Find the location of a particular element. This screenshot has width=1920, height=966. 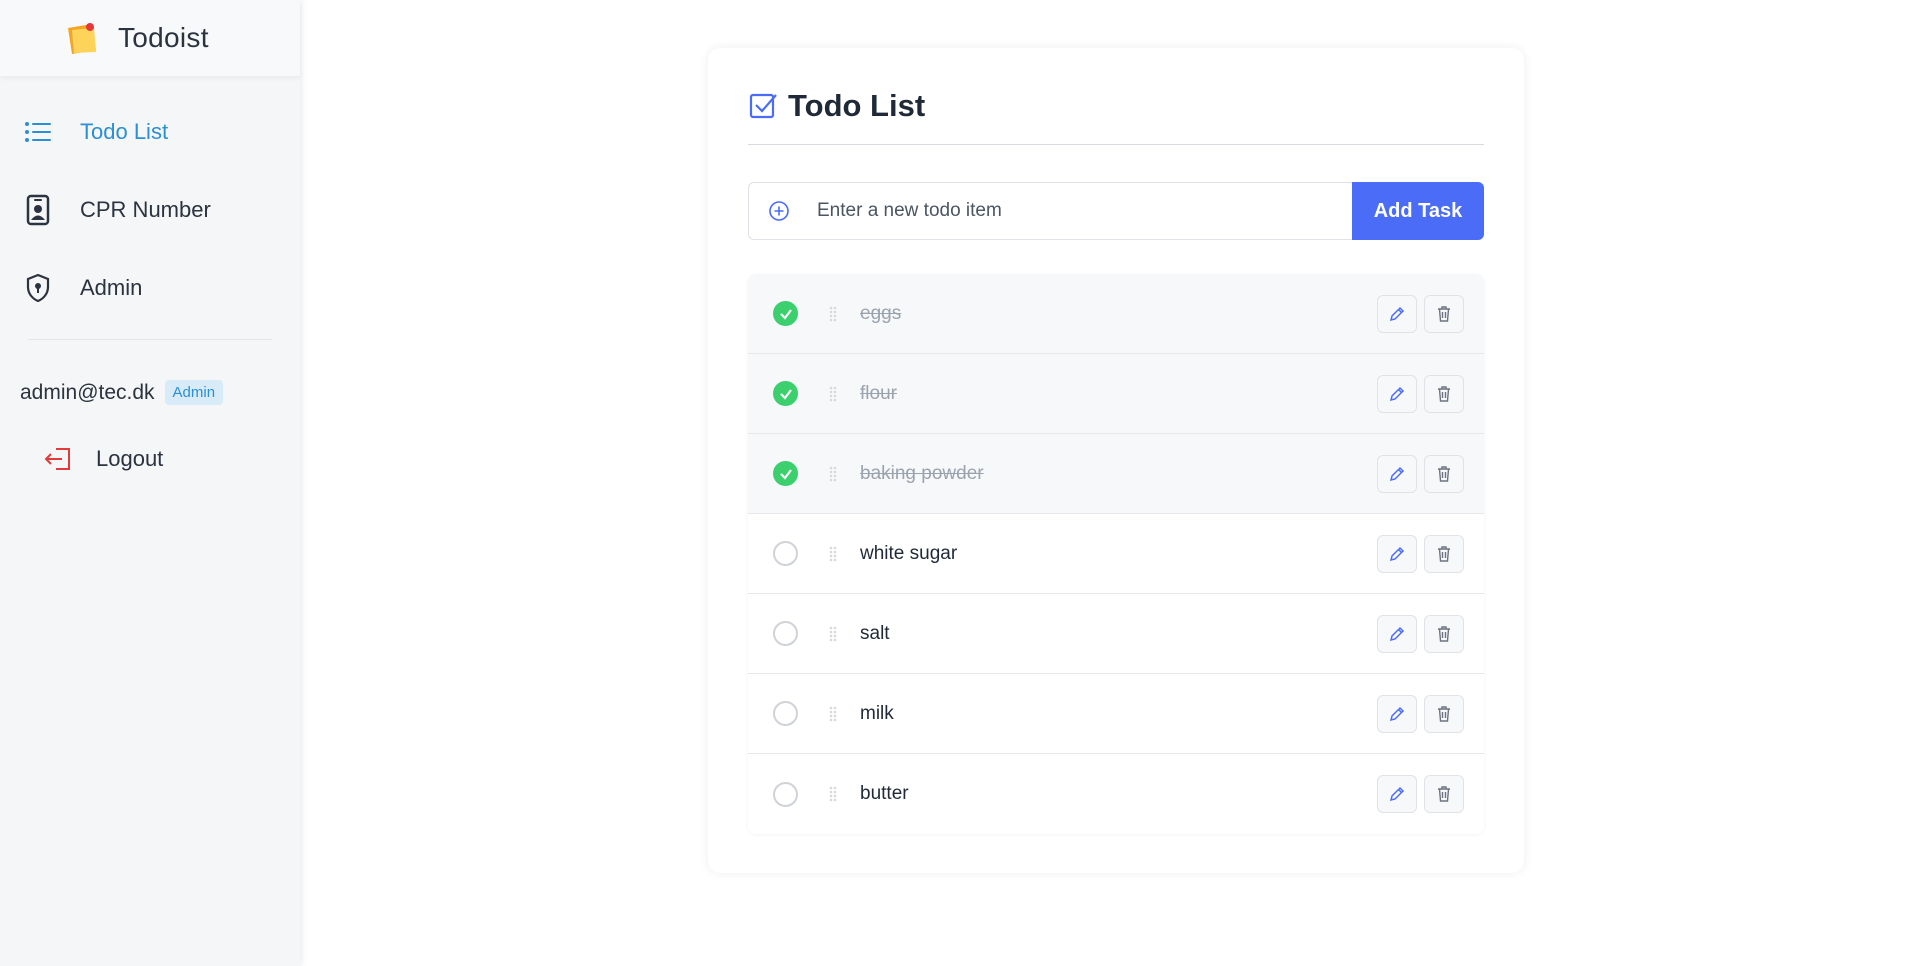

brand: Todoist is located at coordinates (150, 38).